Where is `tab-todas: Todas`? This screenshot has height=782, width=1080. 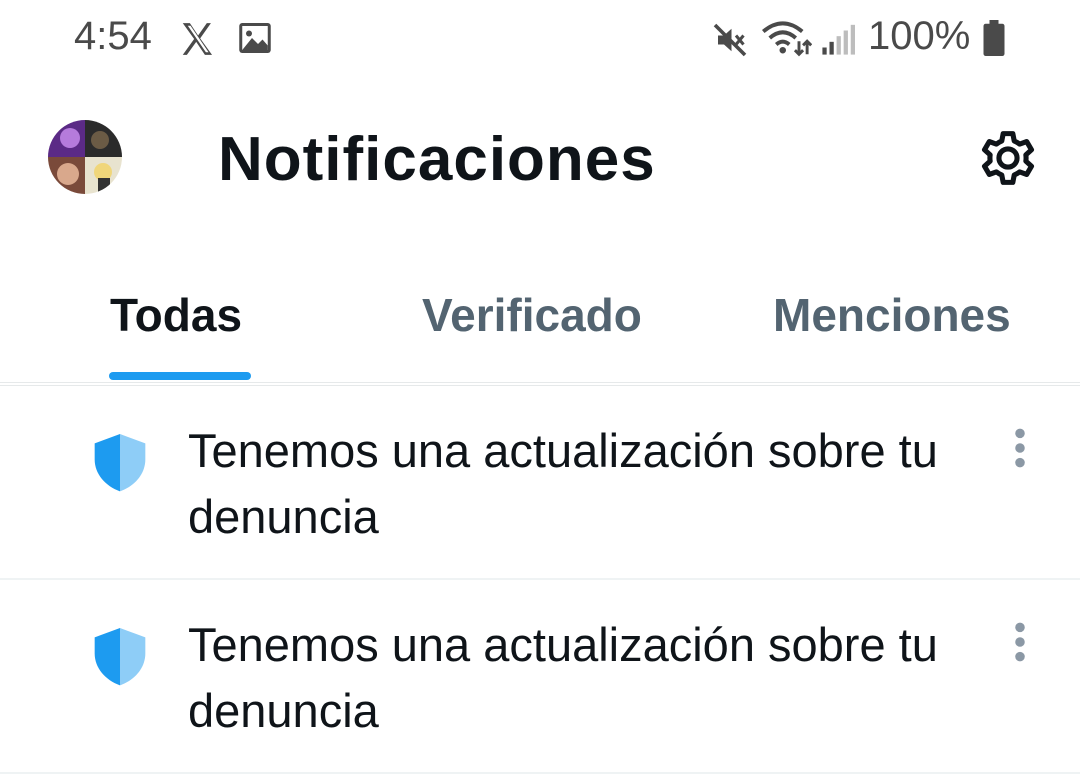
tab-todas: Todas is located at coordinates (176, 315).